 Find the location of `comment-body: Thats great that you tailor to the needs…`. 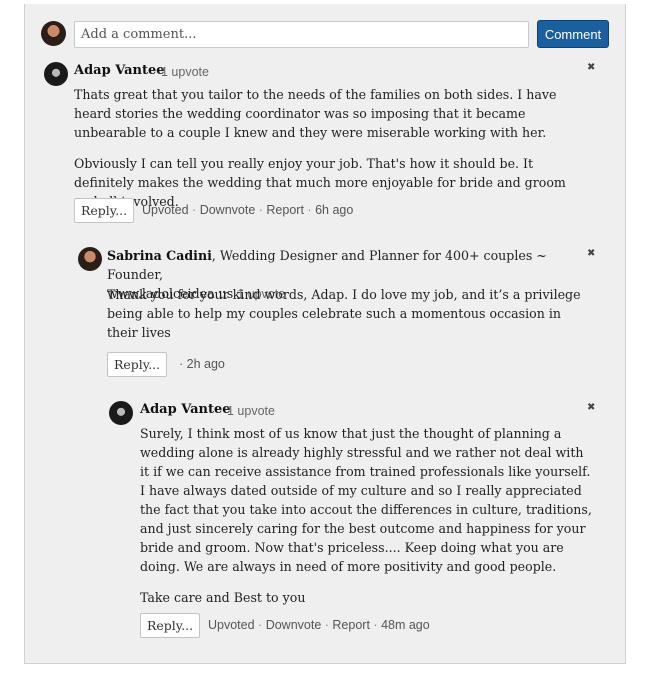

comment-body: Thats great that you tailor to the needs… is located at coordinates (329, 148).